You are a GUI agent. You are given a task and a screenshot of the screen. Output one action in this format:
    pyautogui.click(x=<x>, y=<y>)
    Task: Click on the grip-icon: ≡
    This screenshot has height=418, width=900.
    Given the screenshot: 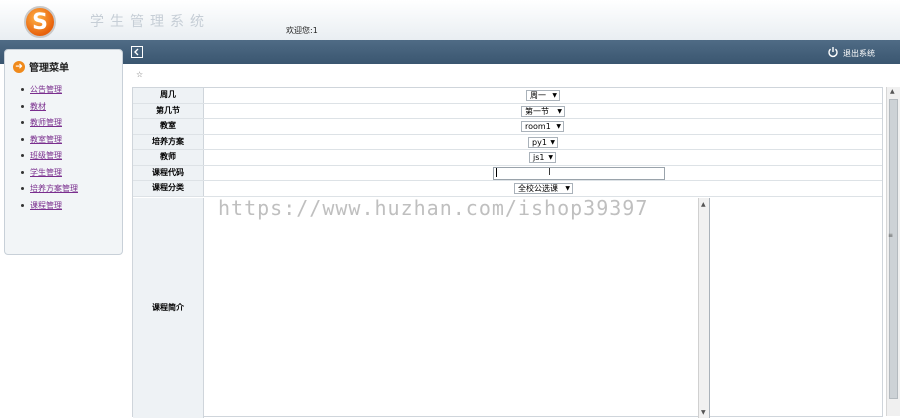 What is the action you would take?
    pyautogui.click(x=891, y=235)
    